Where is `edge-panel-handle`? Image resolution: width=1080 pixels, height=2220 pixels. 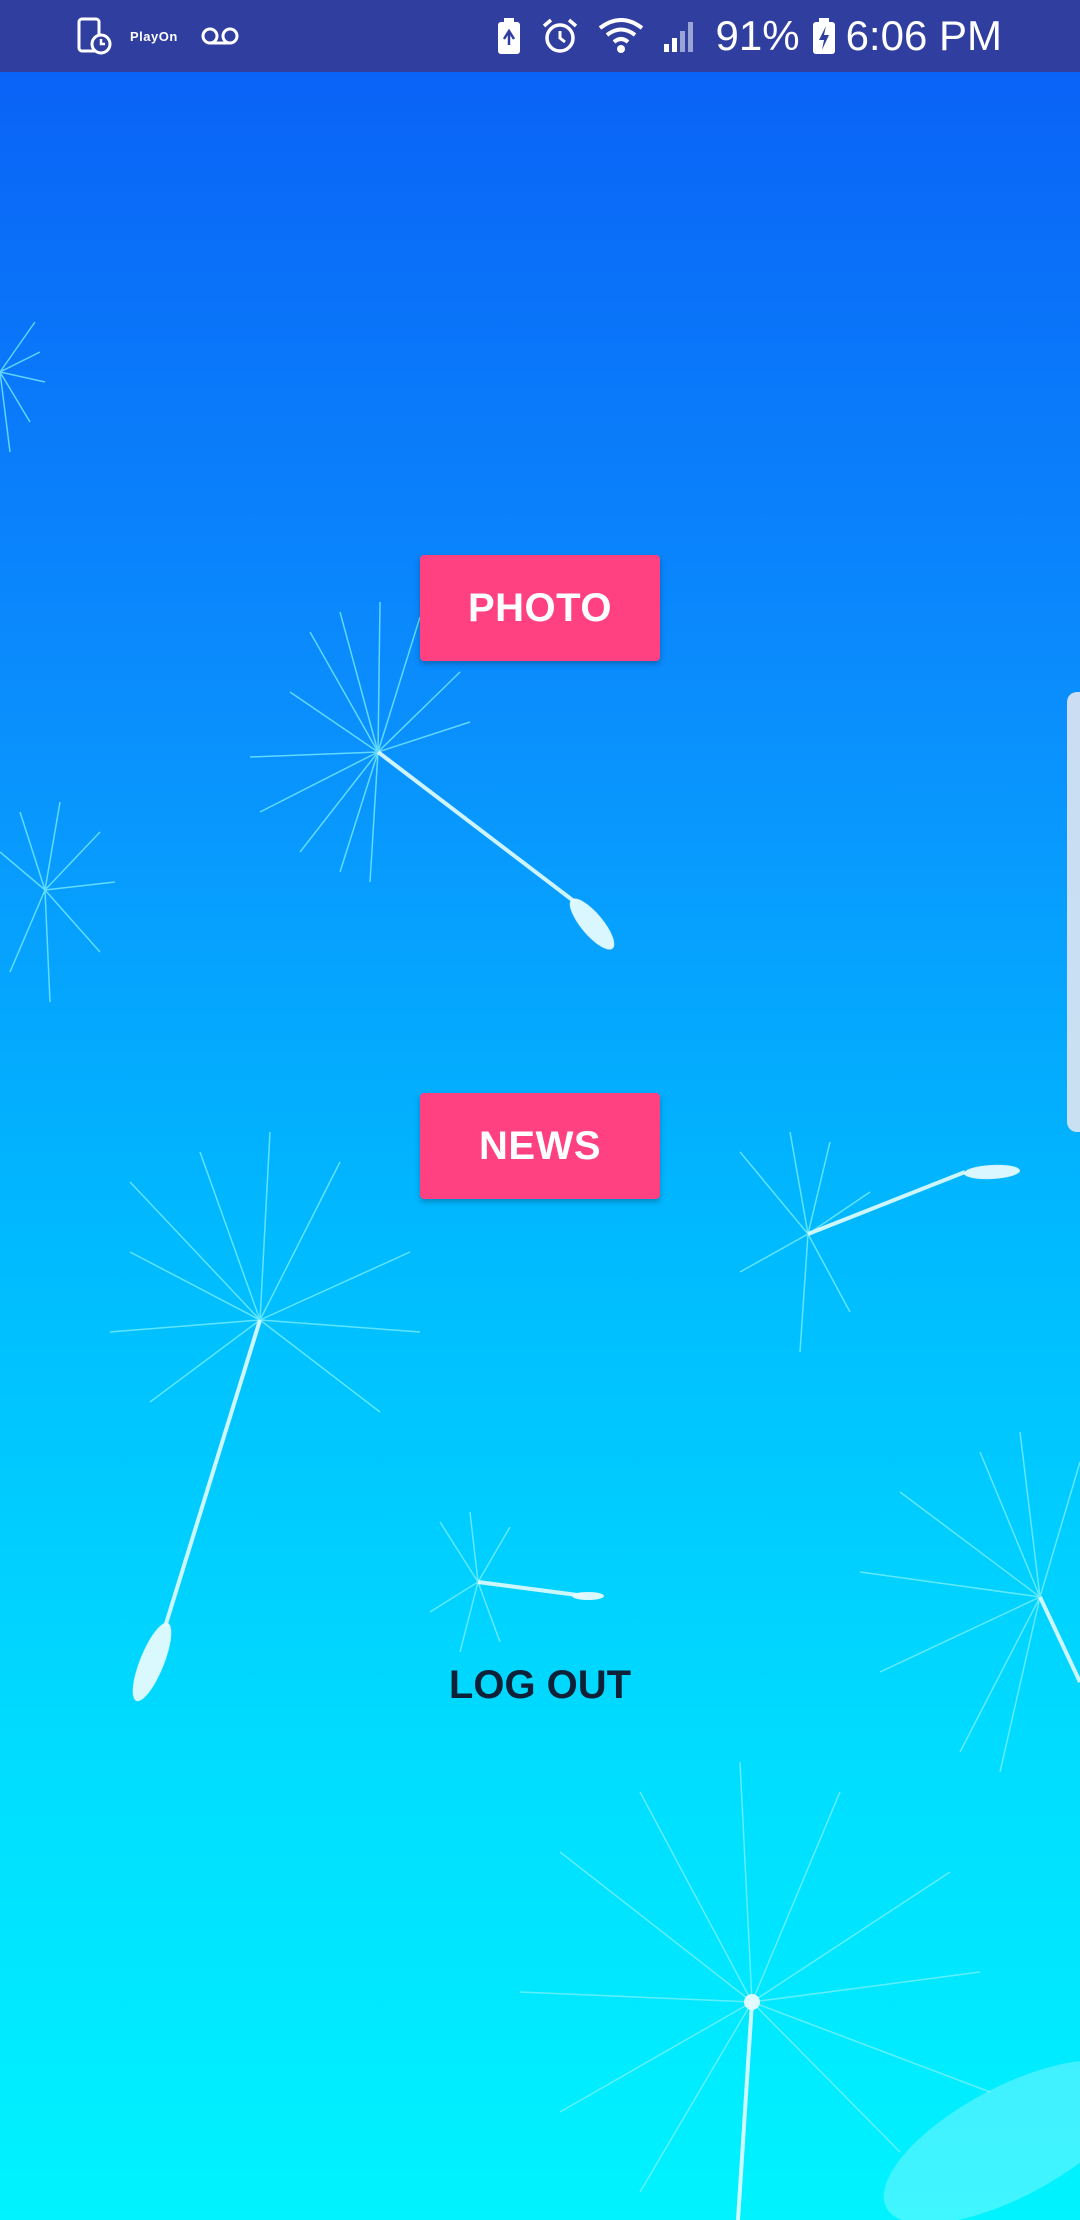
edge-panel-handle is located at coordinates (1073, 912).